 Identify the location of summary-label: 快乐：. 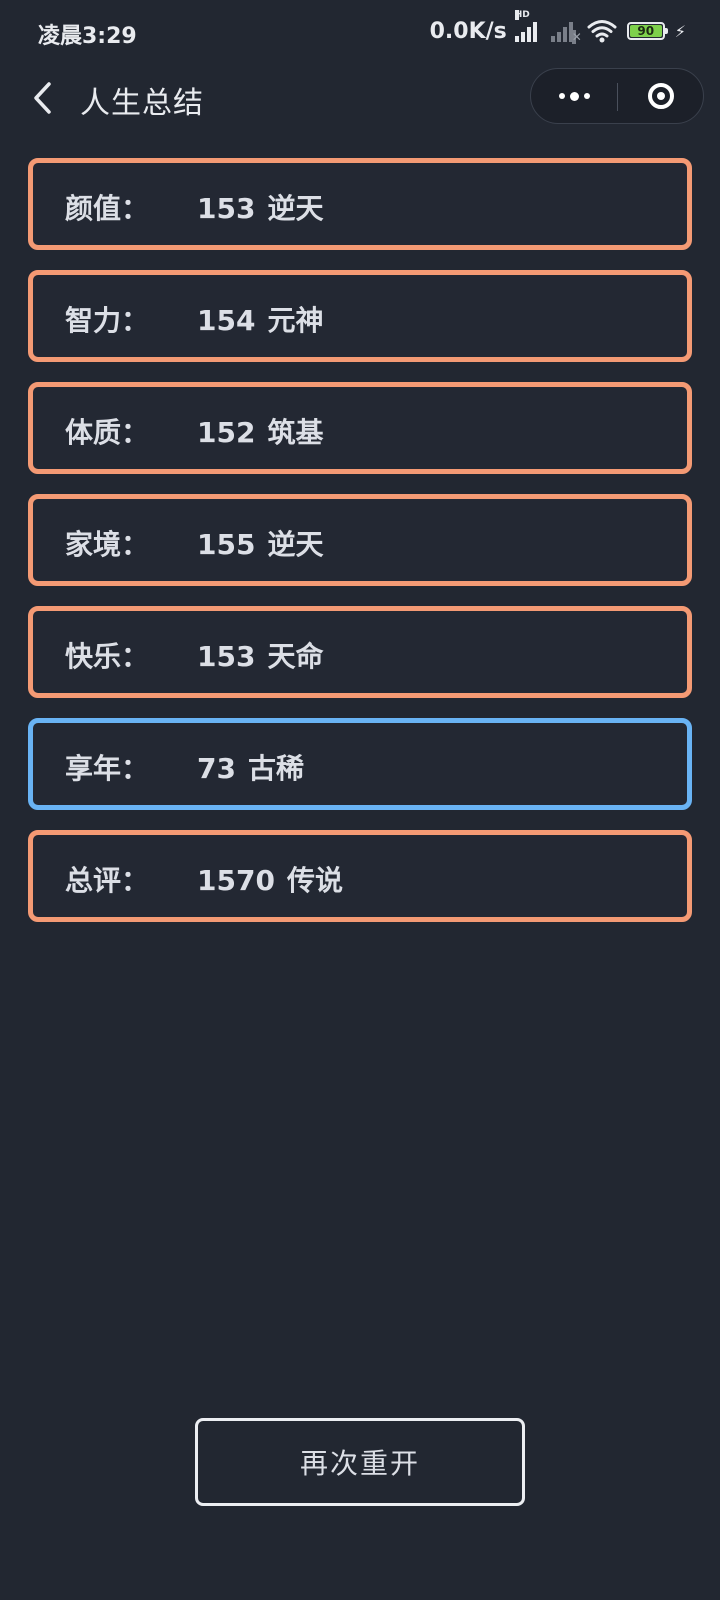
(107, 656).